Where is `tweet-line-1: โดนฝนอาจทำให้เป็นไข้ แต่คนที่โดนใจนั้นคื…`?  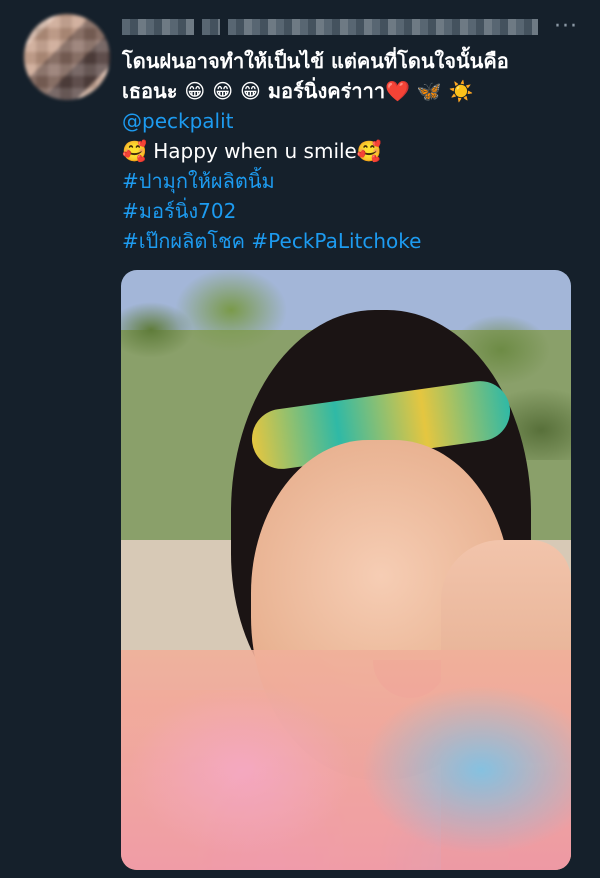 tweet-line-1: โดนฝนอาจทำให้เป็นไข้ แต่คนที่โดนใจนั้นคื… is located at coordinates (315, 61).